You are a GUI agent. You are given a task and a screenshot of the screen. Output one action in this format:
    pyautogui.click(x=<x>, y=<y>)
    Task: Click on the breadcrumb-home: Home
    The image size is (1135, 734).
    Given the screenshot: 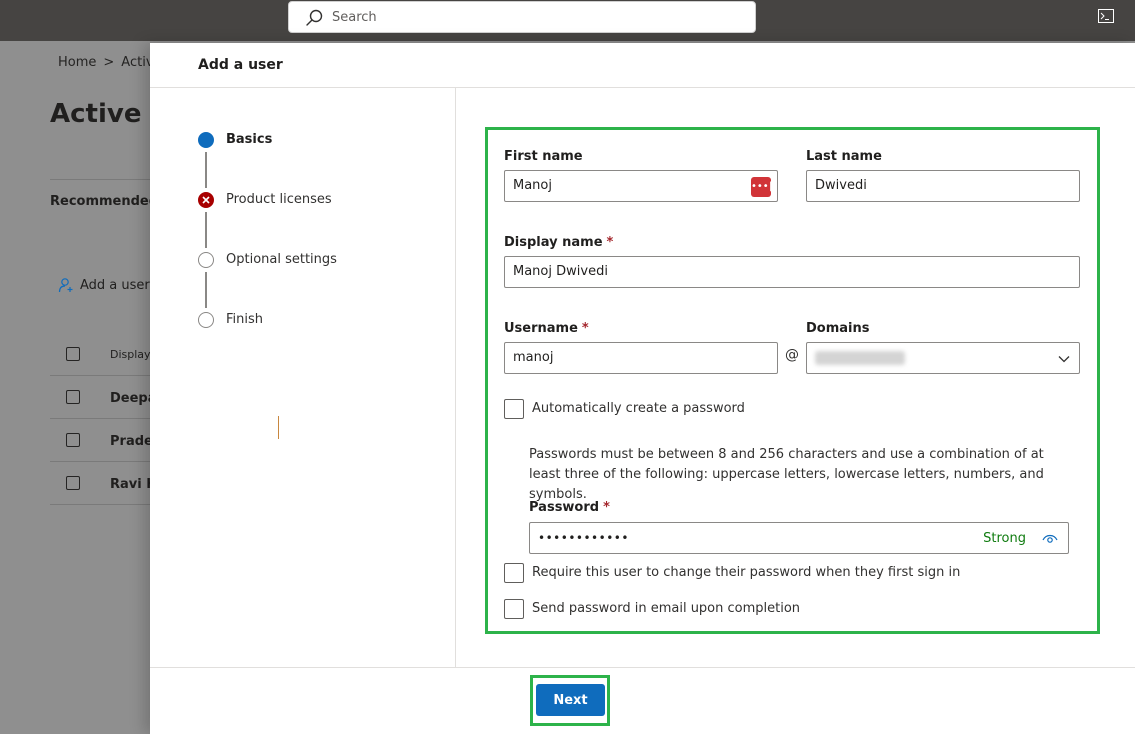 What is the action you would take?
    pyautogui.click(x=77, y=62)
    